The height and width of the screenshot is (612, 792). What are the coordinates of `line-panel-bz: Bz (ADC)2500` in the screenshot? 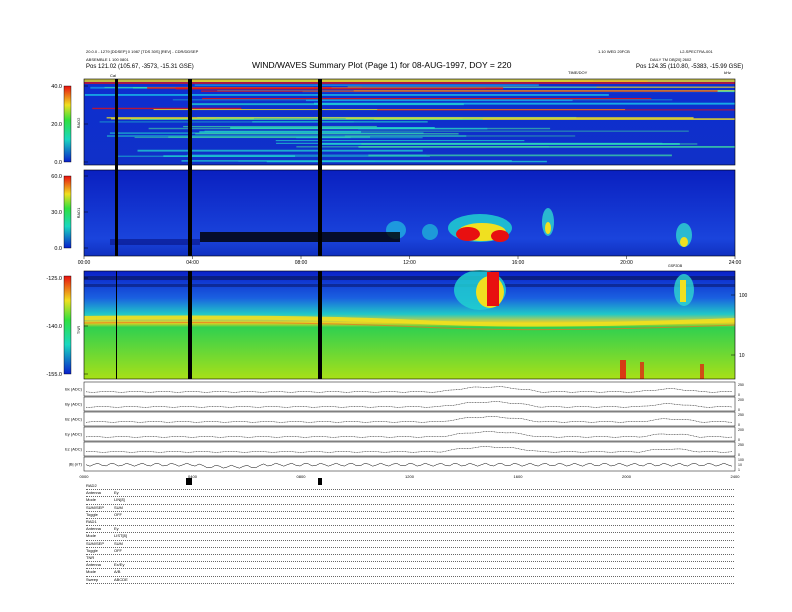 It's located at (404, 419).